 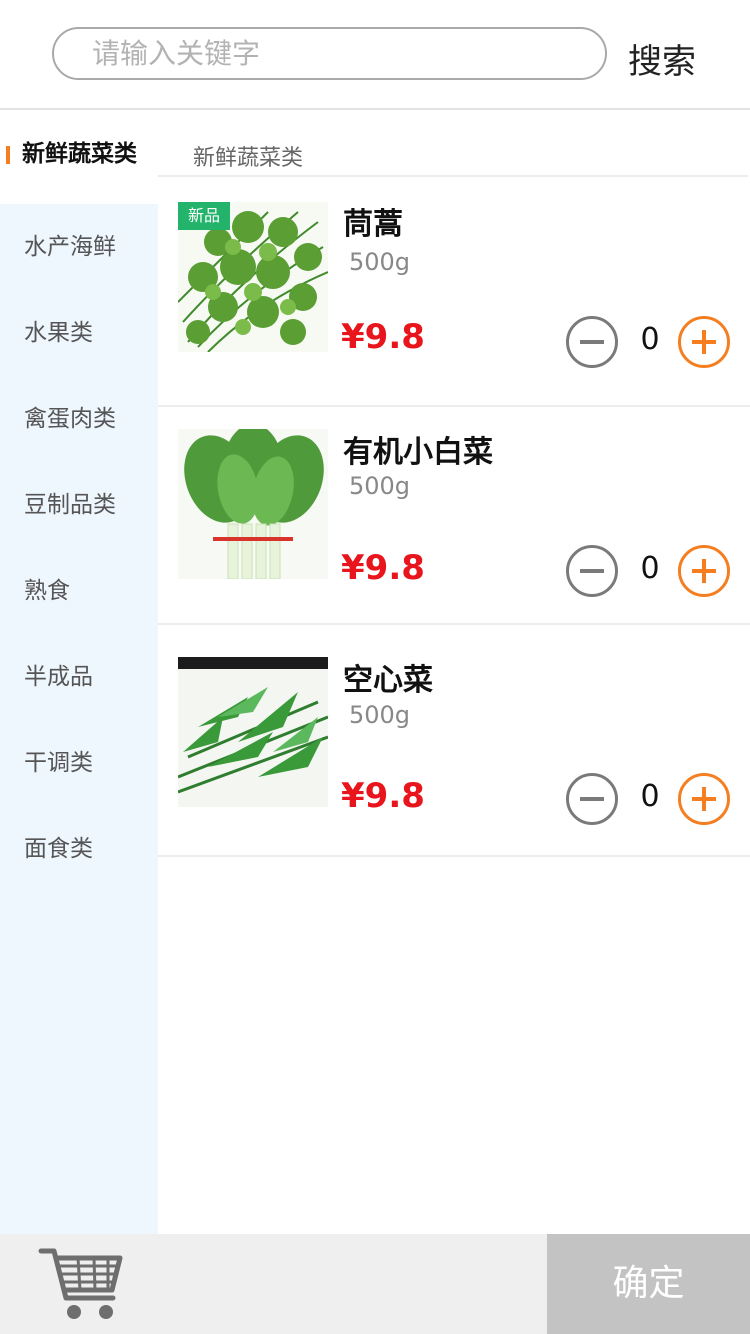 I want to click on sidebar-item-label: 熟食, so click(x=47, y=591).